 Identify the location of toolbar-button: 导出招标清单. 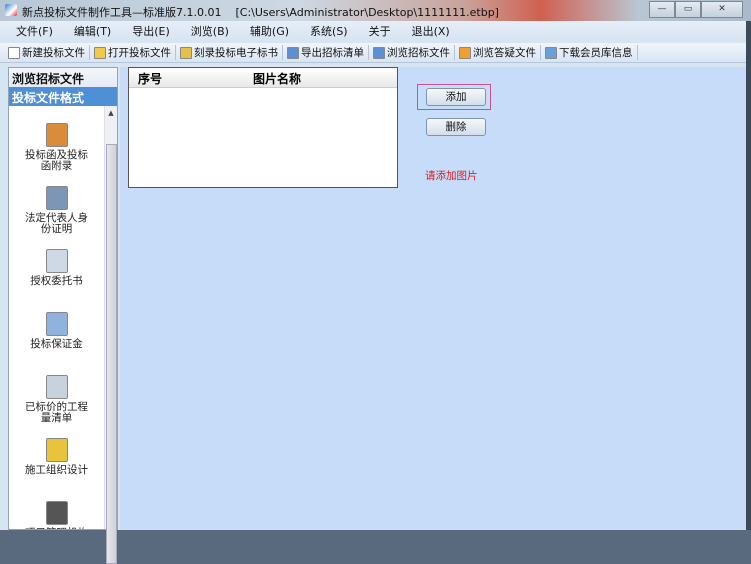
(326, 52).